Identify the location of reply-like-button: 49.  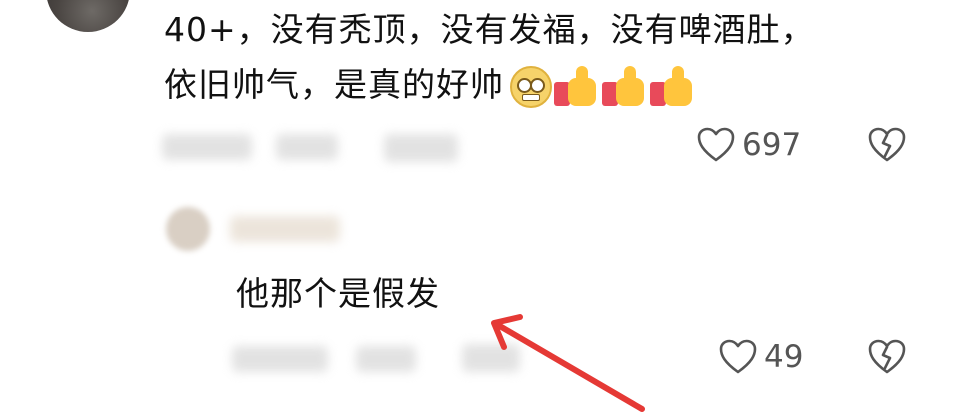
(760, 357).